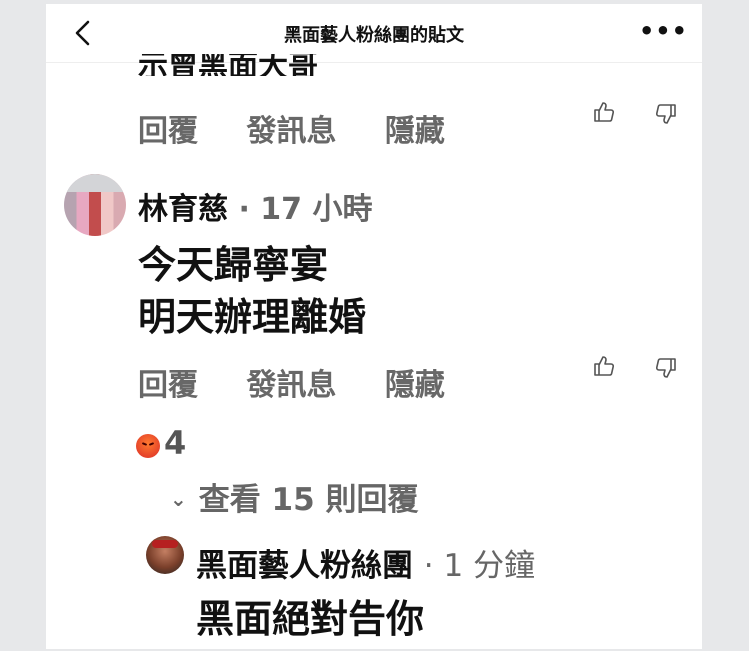 The height and width of the screenshot is (651, 749). I want to click on angry-reaction-icon, so click(148, 446).